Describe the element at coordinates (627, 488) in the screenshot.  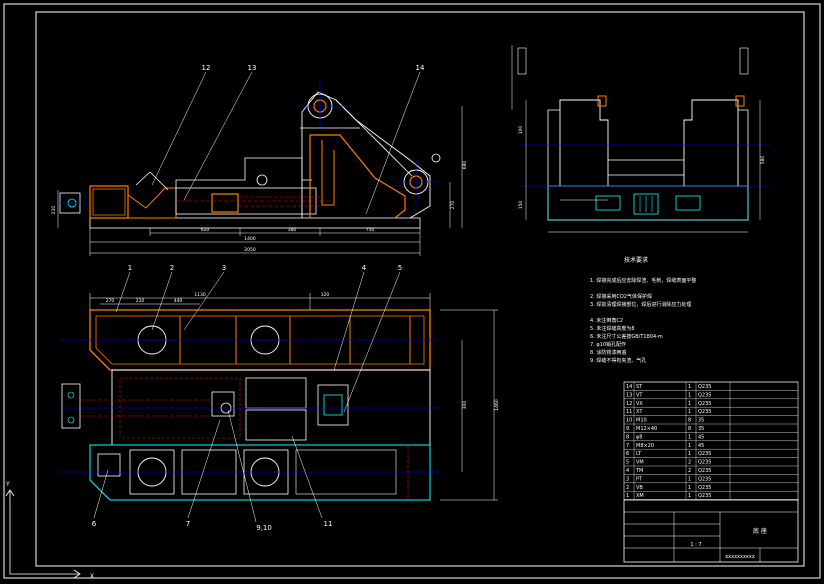
I see `parts-cell-no: 2` at that location.